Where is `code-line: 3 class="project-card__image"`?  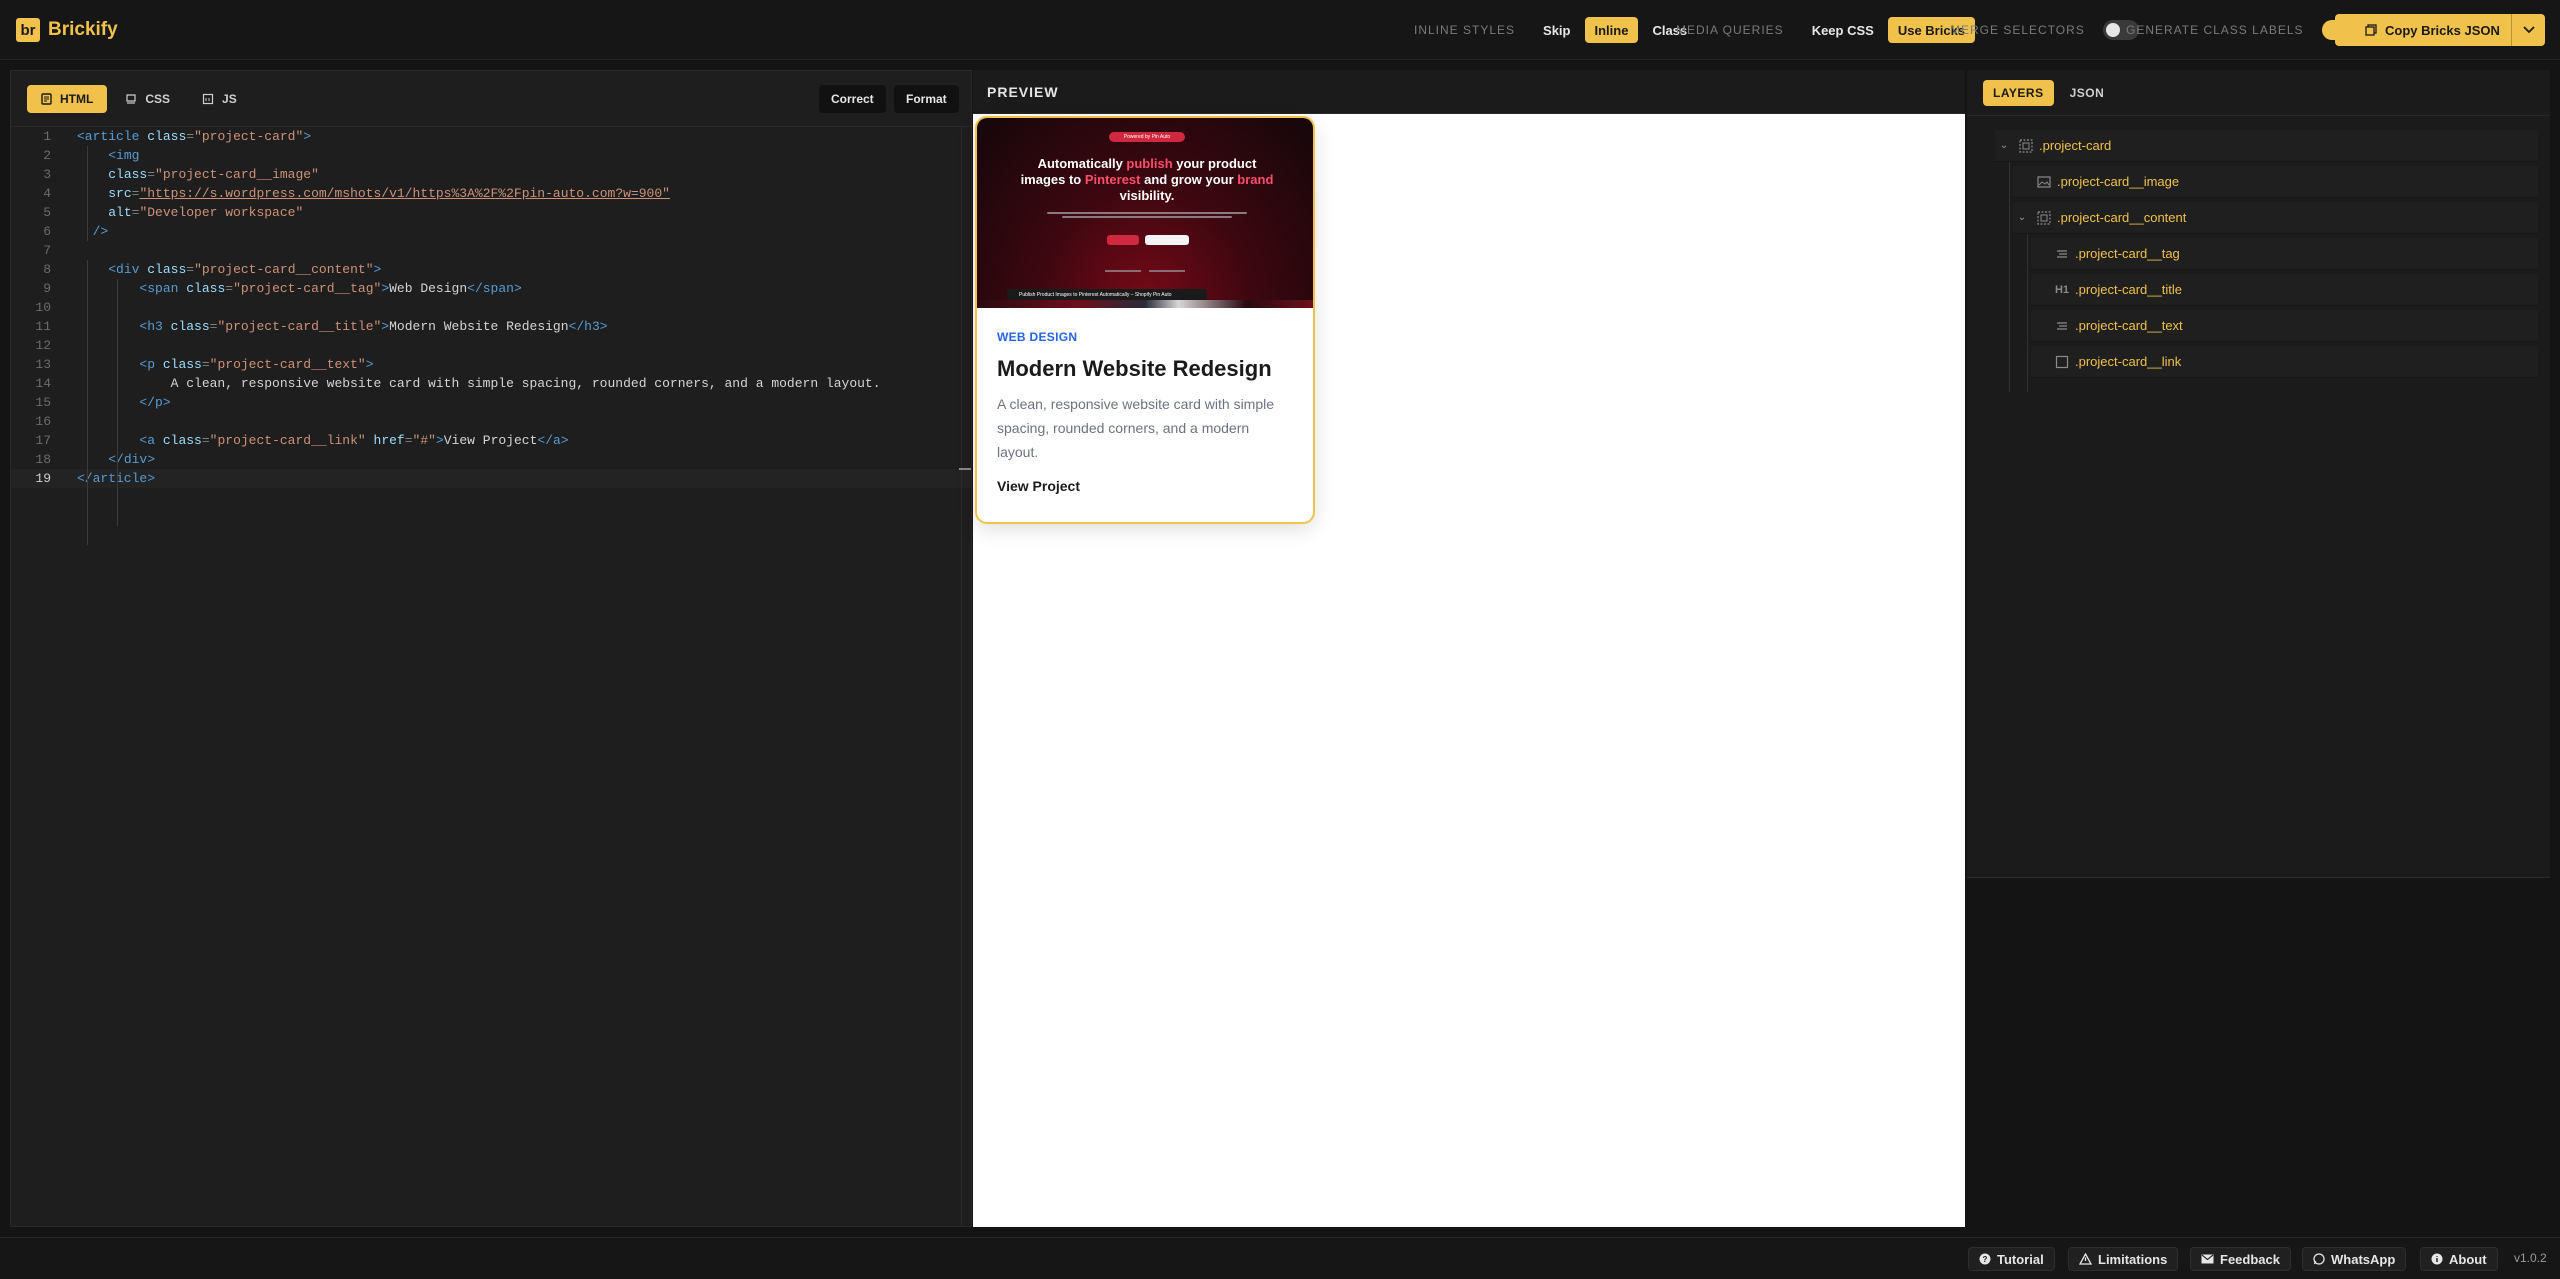
code-line: 3 class="project-card__image" is located at coordinates (491, 174).